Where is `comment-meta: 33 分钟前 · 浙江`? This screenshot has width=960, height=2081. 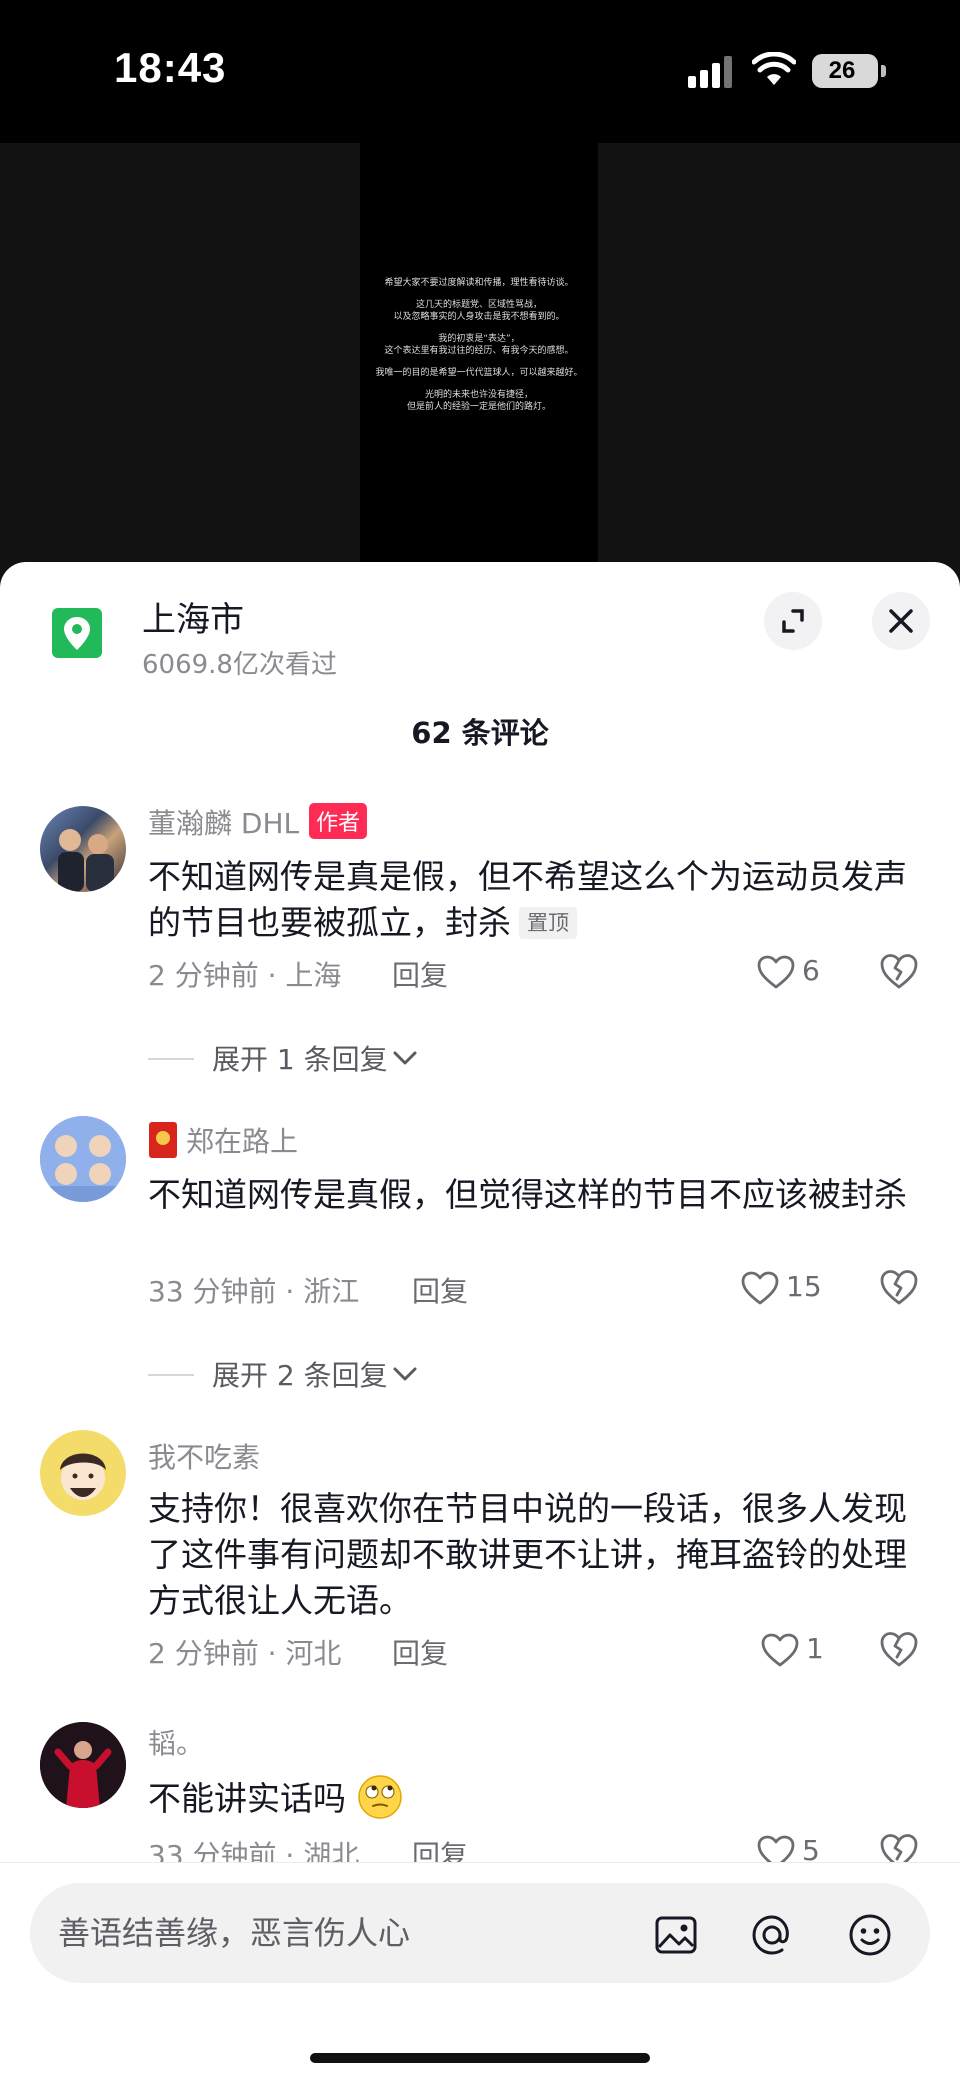
comment-meta: 33 分钟前 · 浙江 is located at coordinates (254, 1291).